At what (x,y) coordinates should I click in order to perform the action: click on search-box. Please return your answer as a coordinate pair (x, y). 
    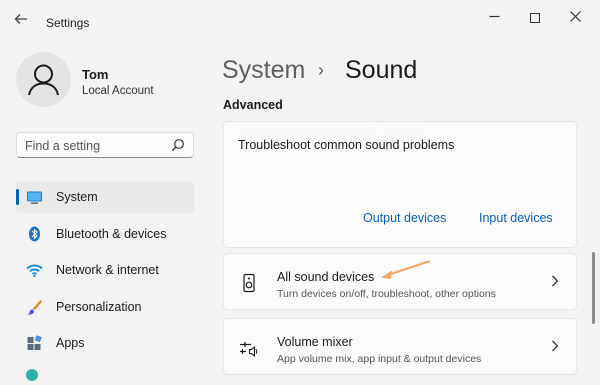
    Looking at the image, I should click on (105, 145).